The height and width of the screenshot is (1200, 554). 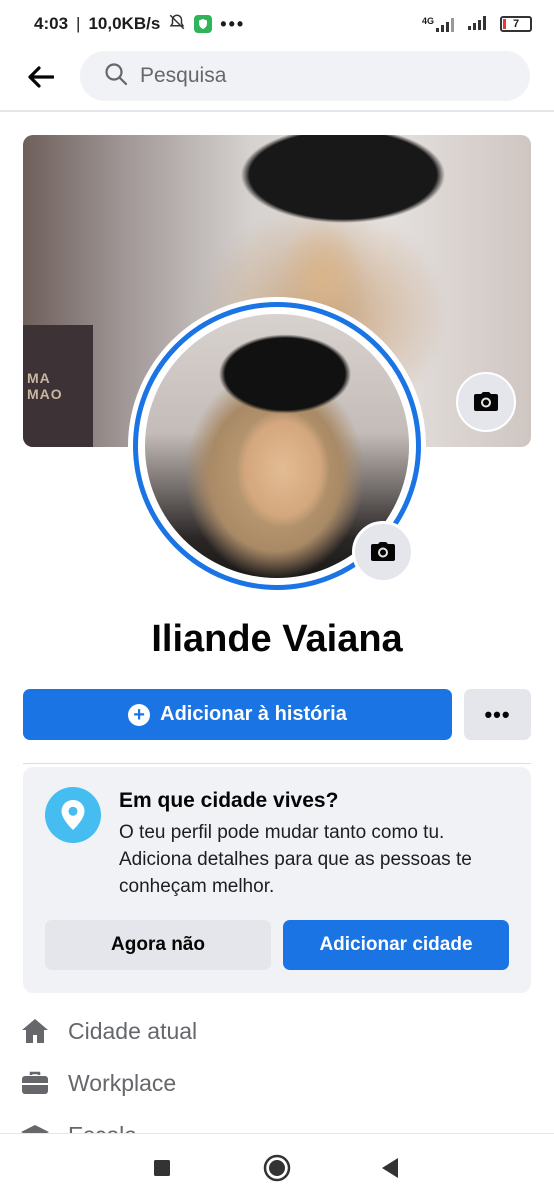 I want to click on back-arrow-icon, so click(x=41, y=77).